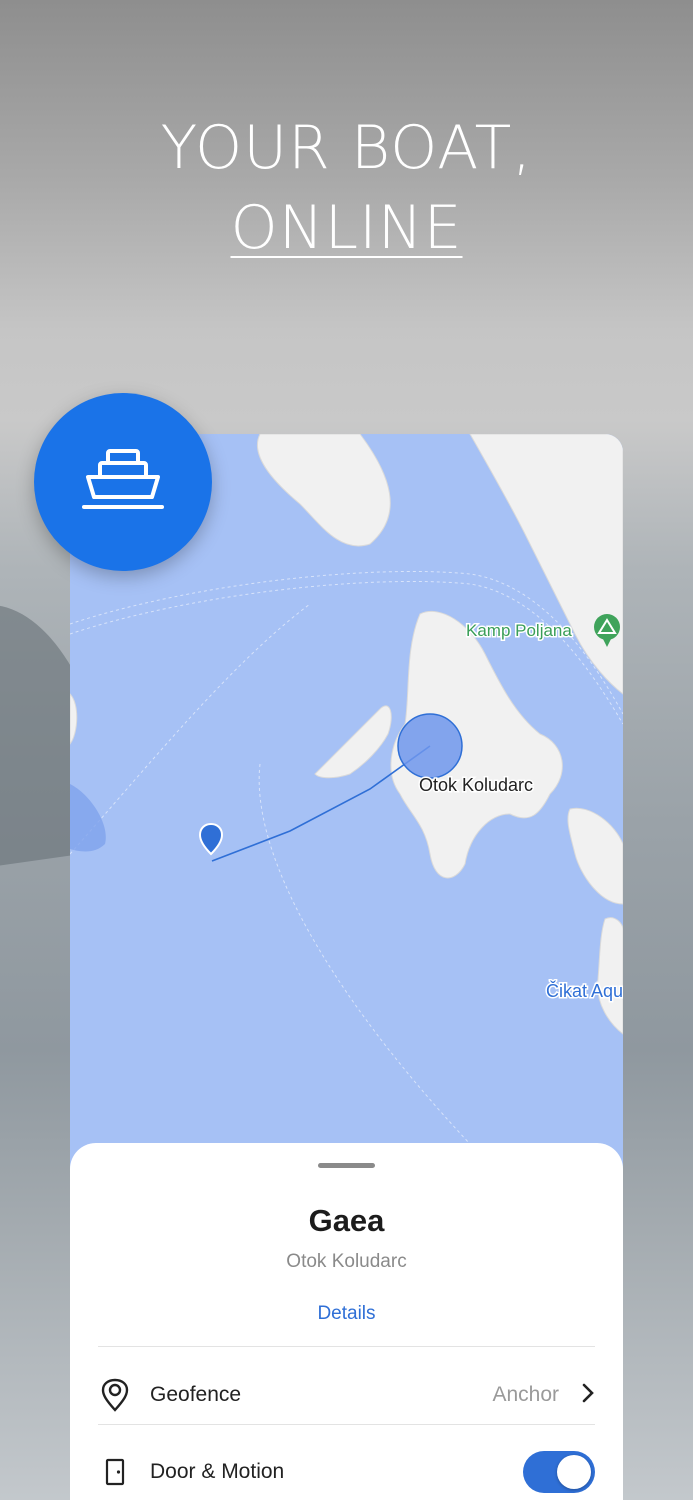 The width and height of the screenshot is (693, 1500). Describe the element at coordinates (346, 1261) in the screenshot. I see `boat-location: Otok Koludarc` at that location.